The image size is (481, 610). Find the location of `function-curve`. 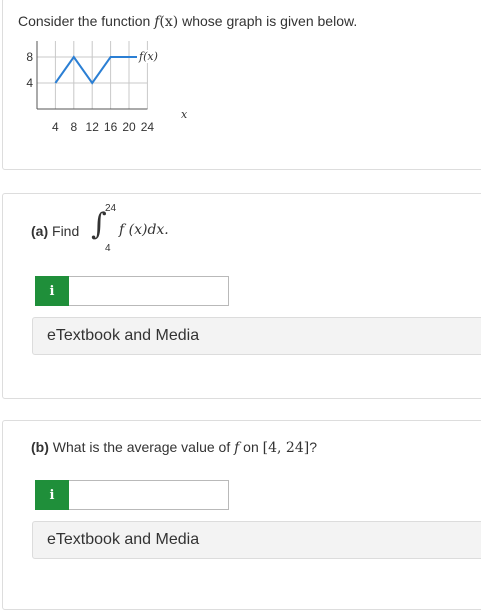

function-curve is located at coordinates (101, 70).